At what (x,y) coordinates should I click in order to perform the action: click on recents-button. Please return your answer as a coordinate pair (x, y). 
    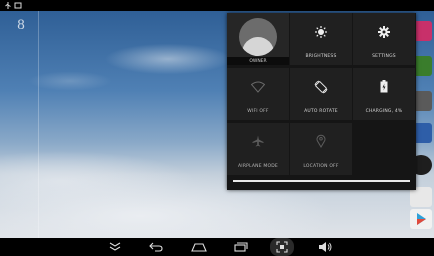
    Looking at the image, I should click on (241, 247).